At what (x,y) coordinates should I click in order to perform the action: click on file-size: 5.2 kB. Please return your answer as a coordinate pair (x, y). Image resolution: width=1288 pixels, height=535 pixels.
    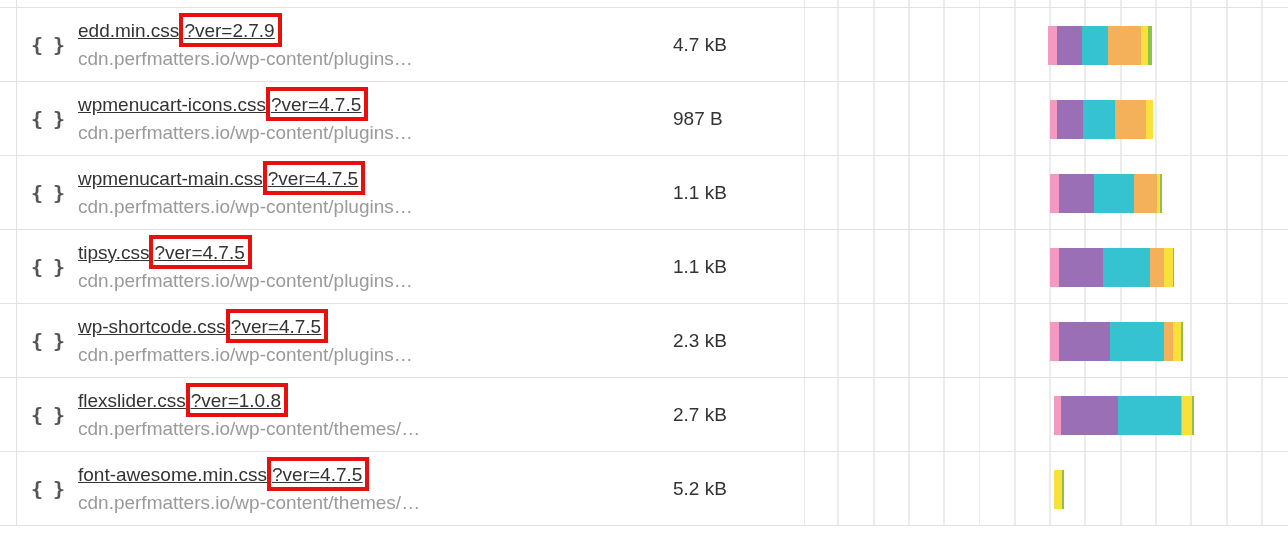
    Looking at the image, I should click on (700, 488).